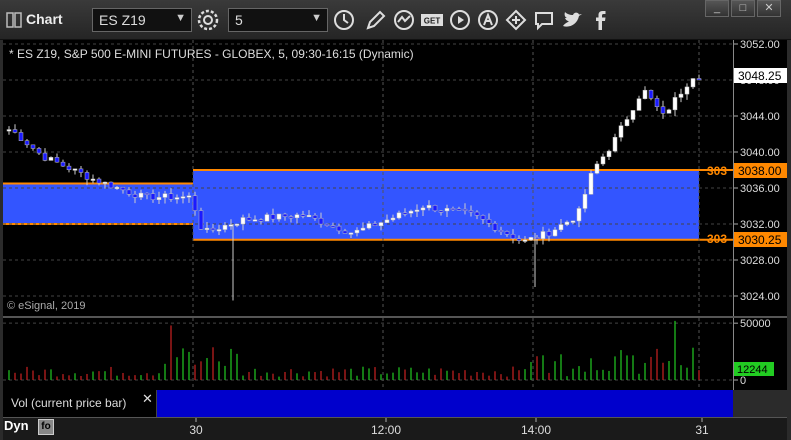 The height and width of the screenshot is (440, 791). What do you see at coordinates (432, 20) in the screenshot?
I see `get-icon: GET` at bounding box center [432, 20].